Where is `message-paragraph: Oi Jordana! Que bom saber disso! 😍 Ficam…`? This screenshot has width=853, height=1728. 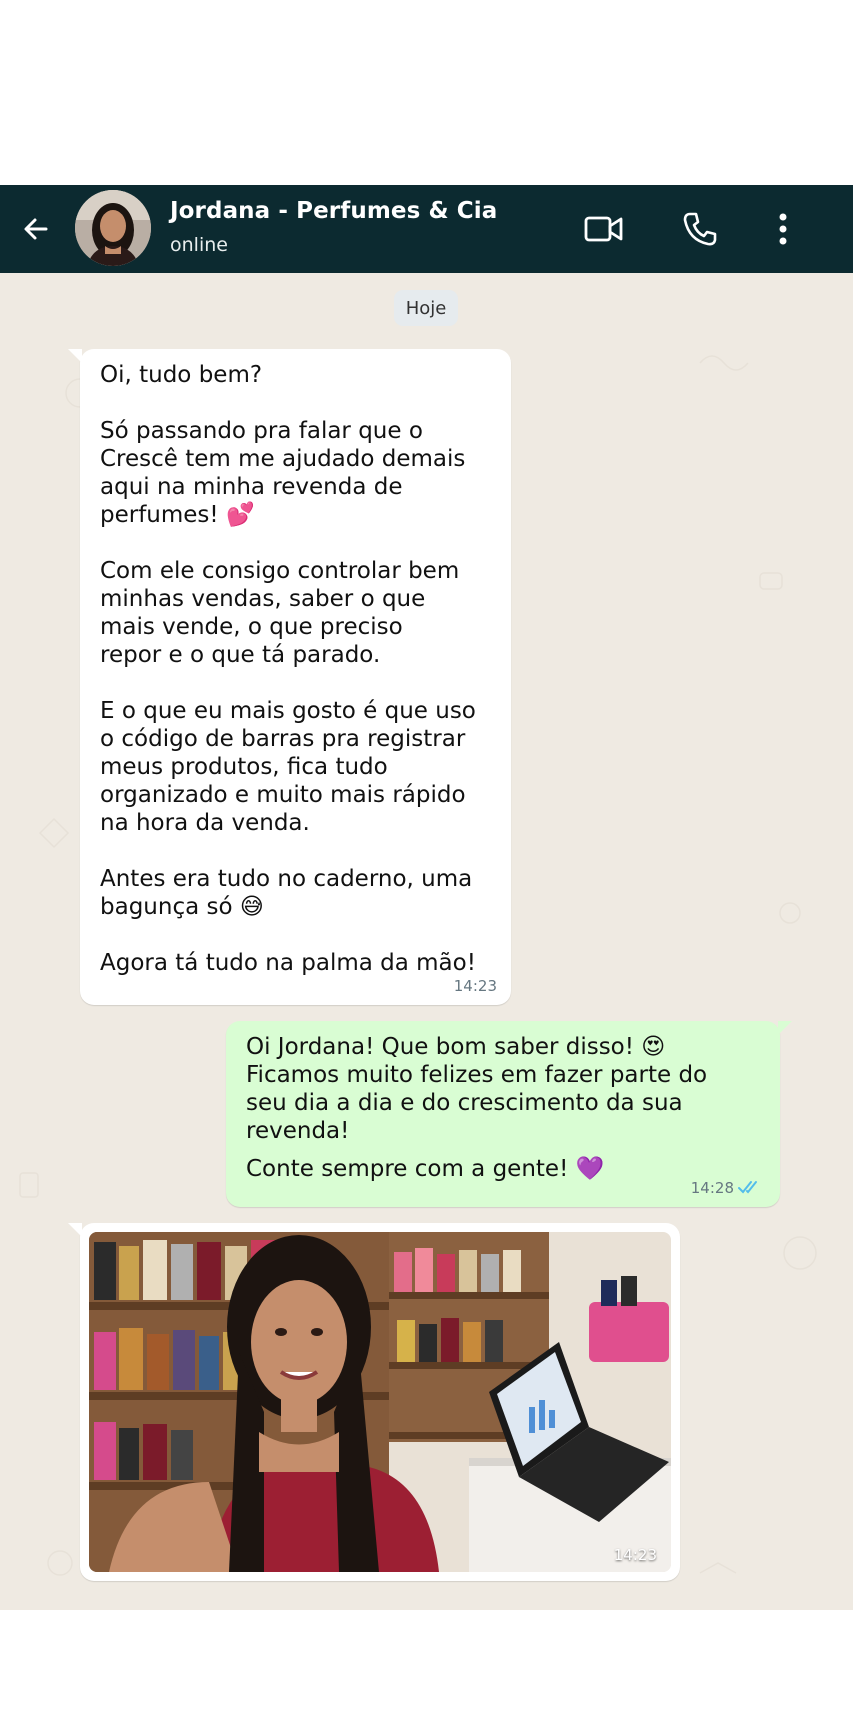 message-paragraph: Oi Jordana! Que bom saber disso! 😍 Ficam… is located at coordinates (477, 1089).